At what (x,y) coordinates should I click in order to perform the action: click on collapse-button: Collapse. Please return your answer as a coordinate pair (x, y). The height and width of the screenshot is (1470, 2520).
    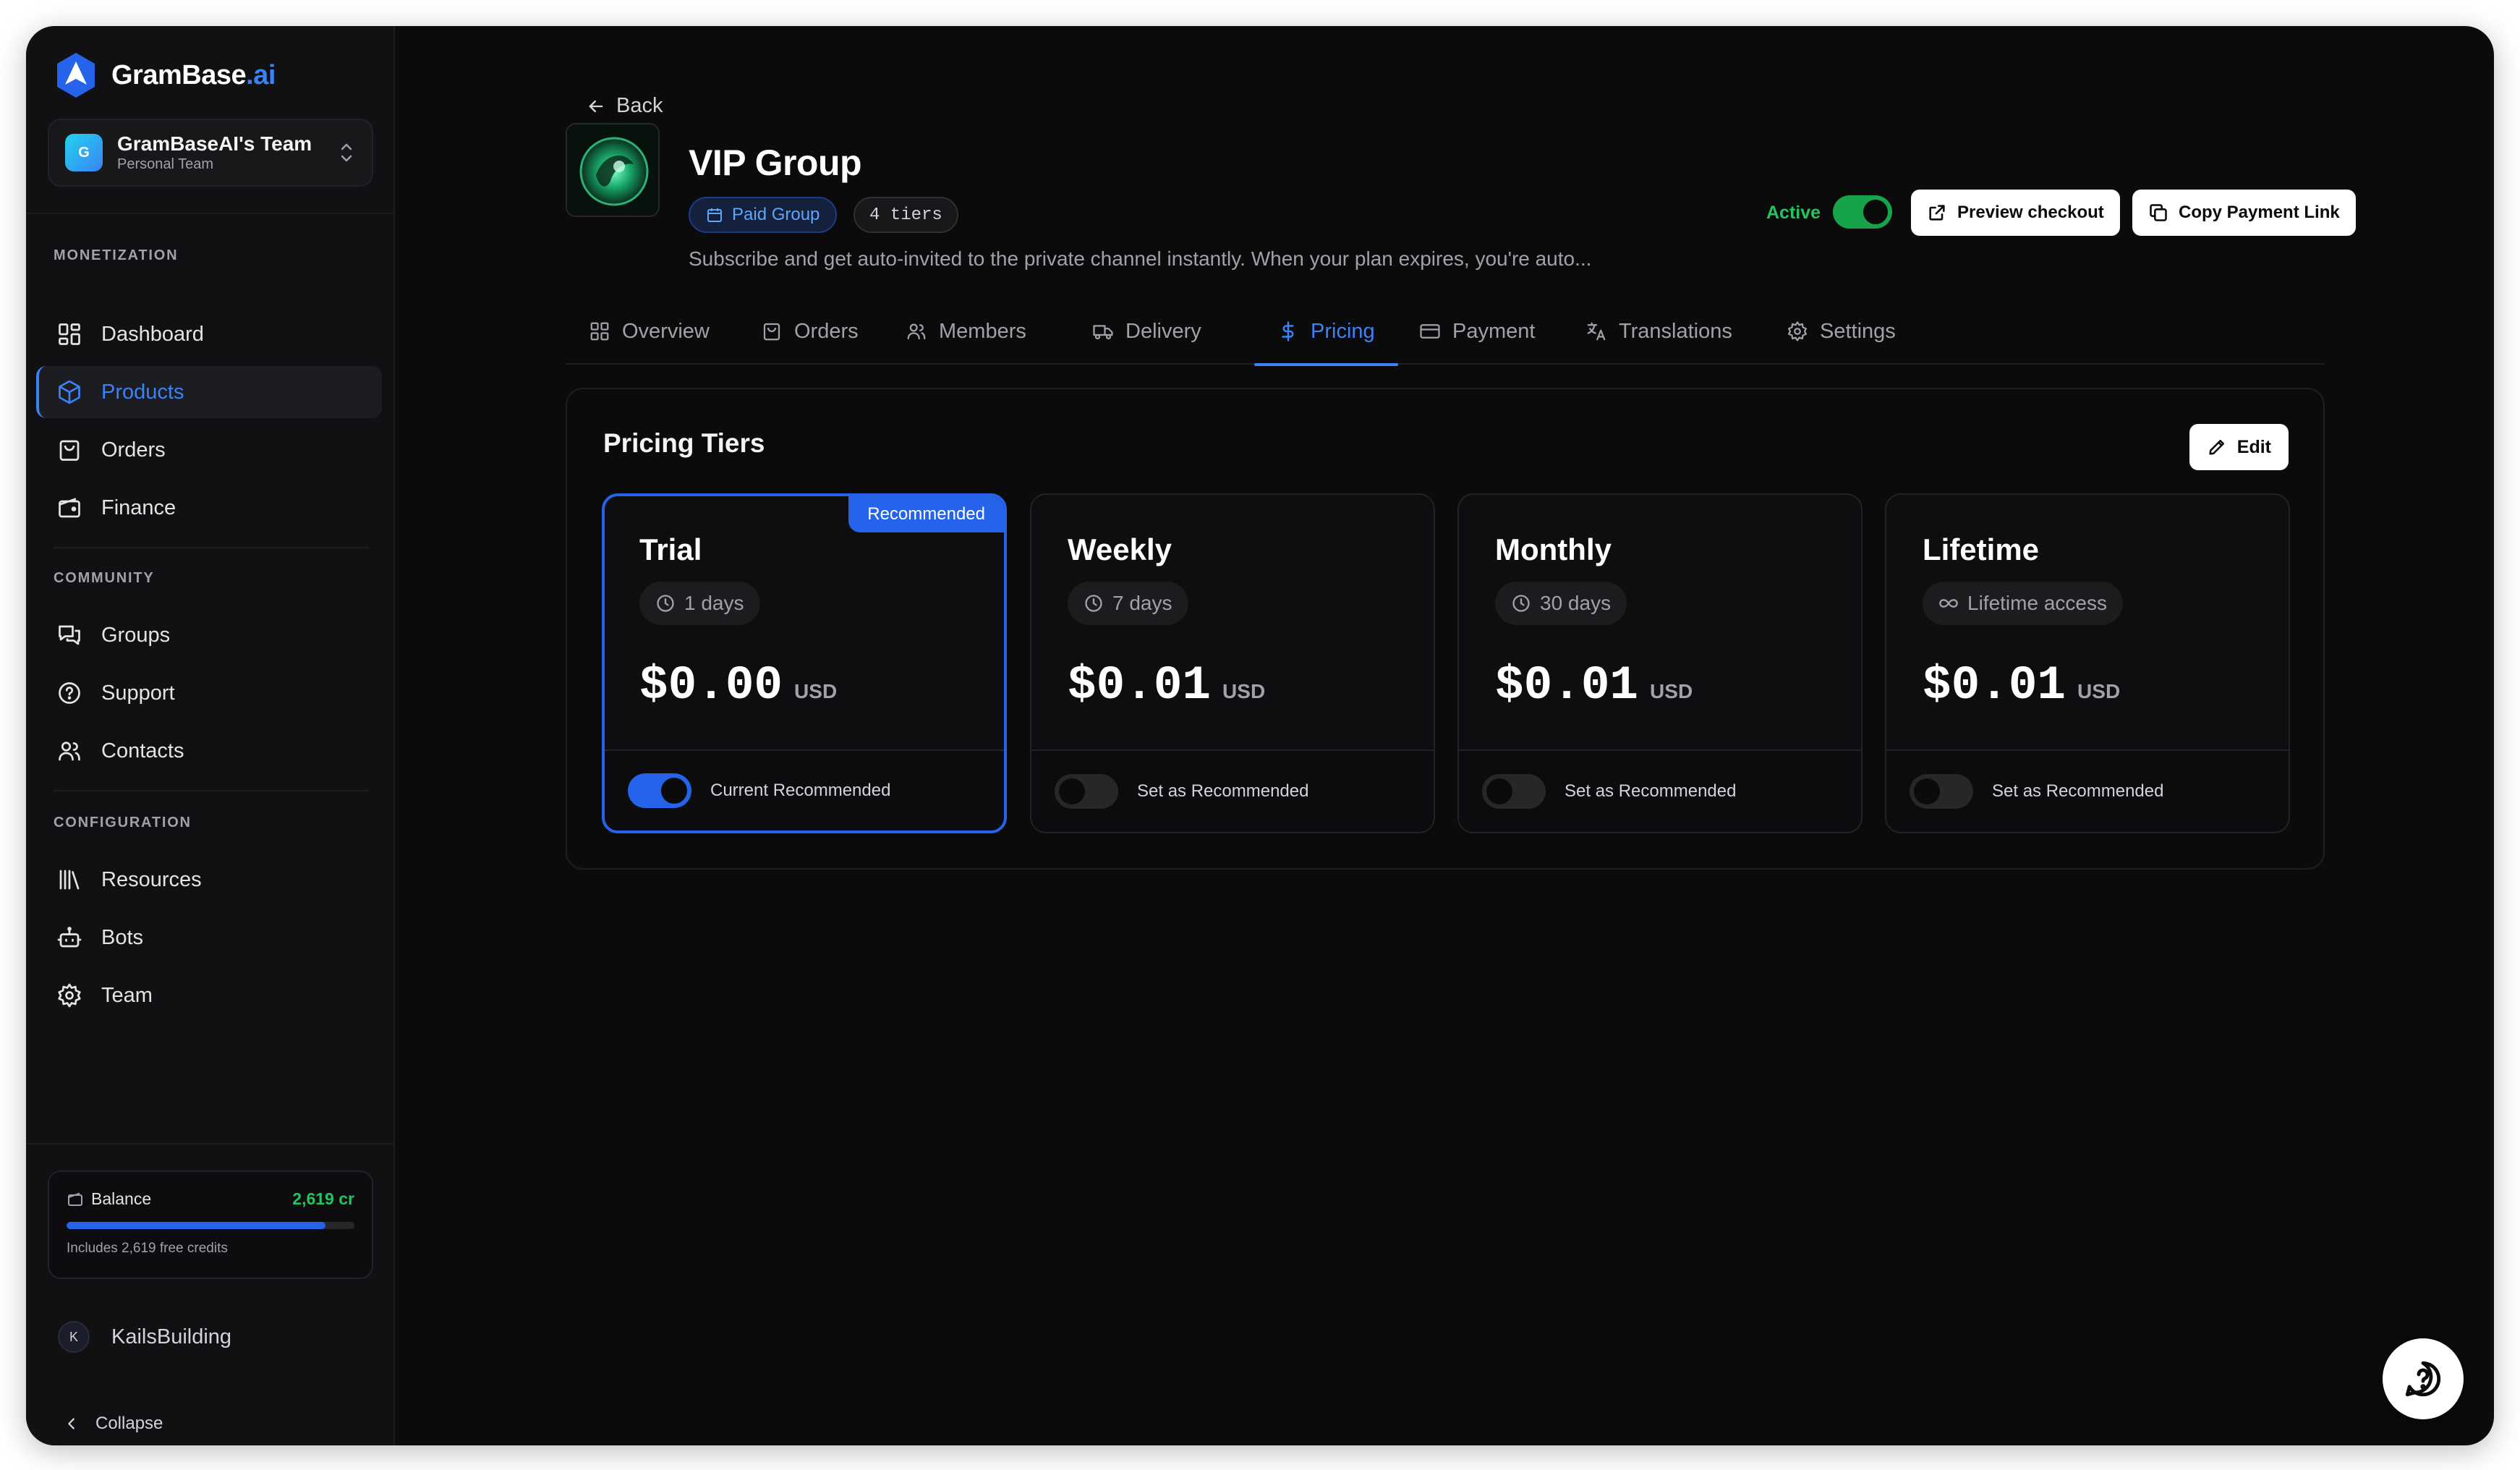
    Looking at the image, I should click on (113, 1424).